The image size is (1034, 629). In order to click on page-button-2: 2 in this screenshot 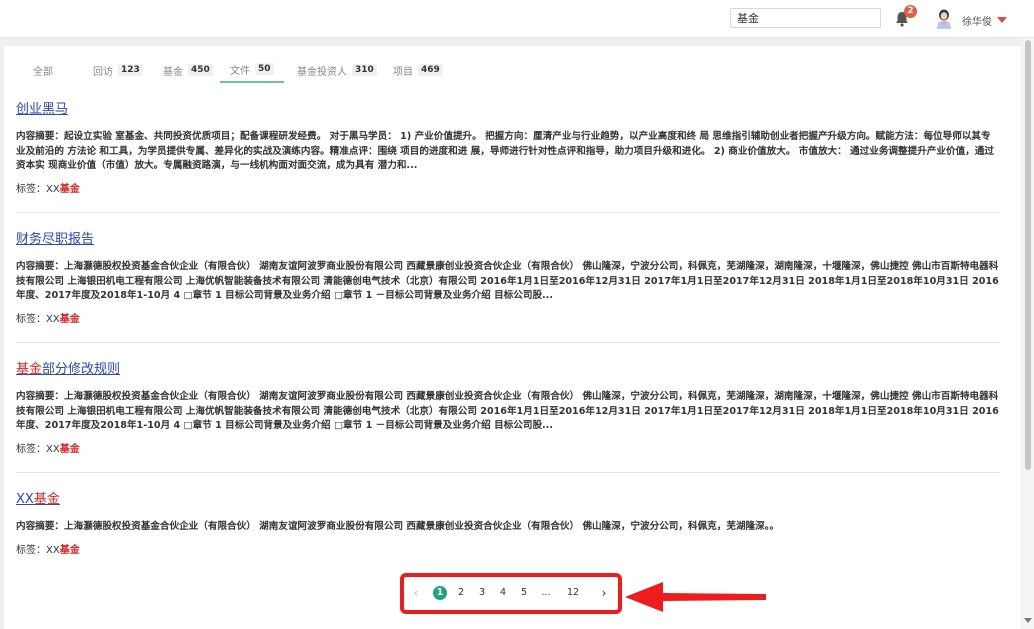, I will do `click(461, 593)`.